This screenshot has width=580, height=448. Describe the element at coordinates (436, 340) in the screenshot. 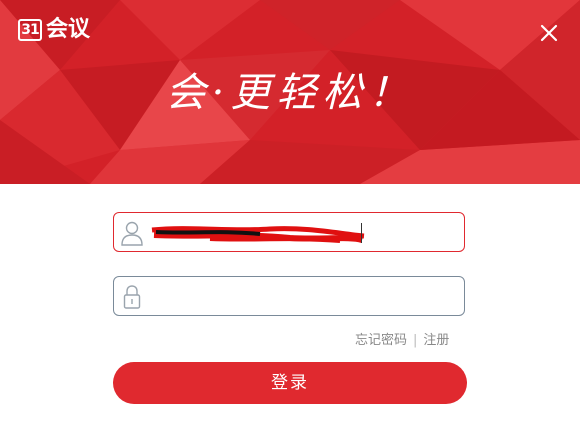

I see `register-link: 注册` at that location.